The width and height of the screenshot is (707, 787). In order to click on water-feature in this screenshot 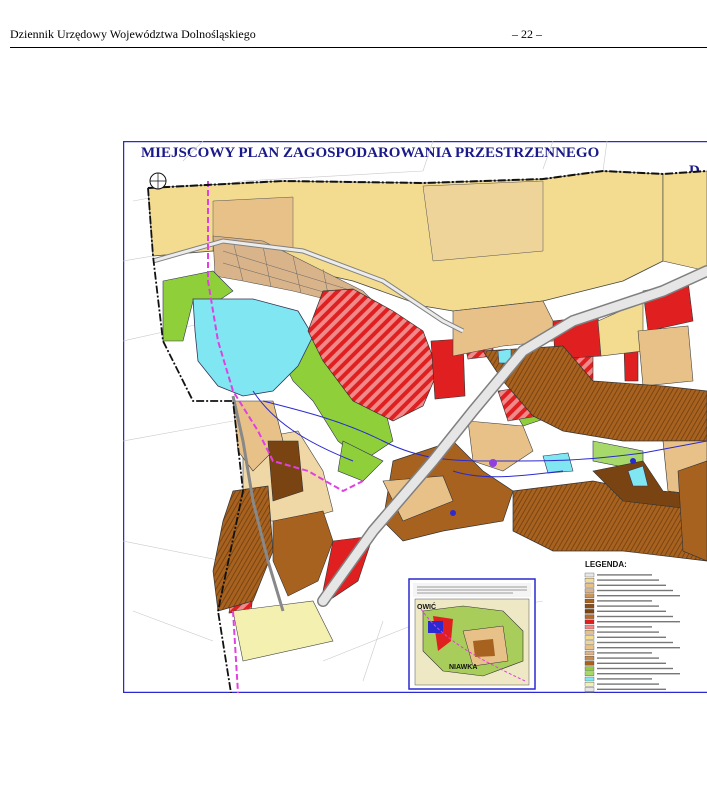, I will do `click(558, 463)`.